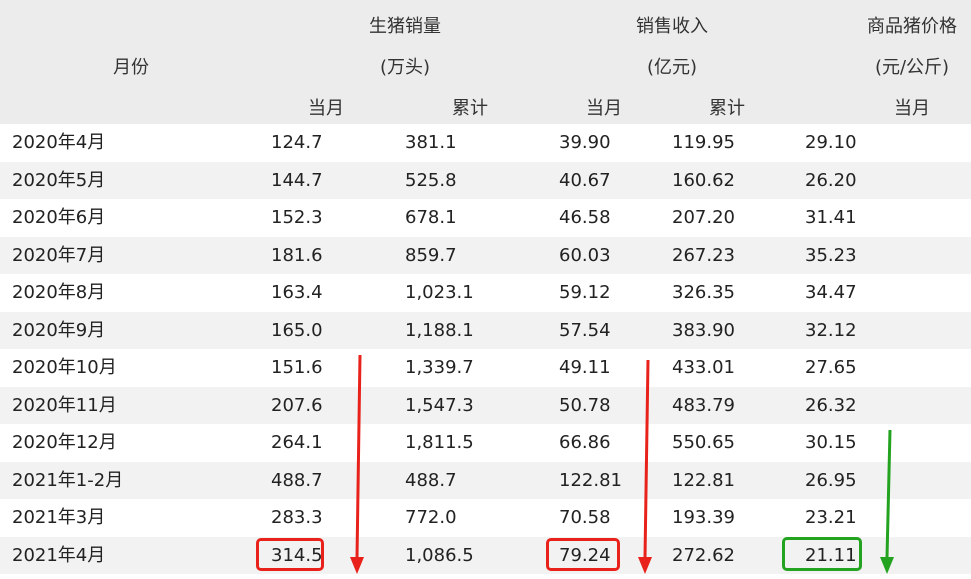  I want to click on cell-rev-month: 59.12, so click(585, 292).